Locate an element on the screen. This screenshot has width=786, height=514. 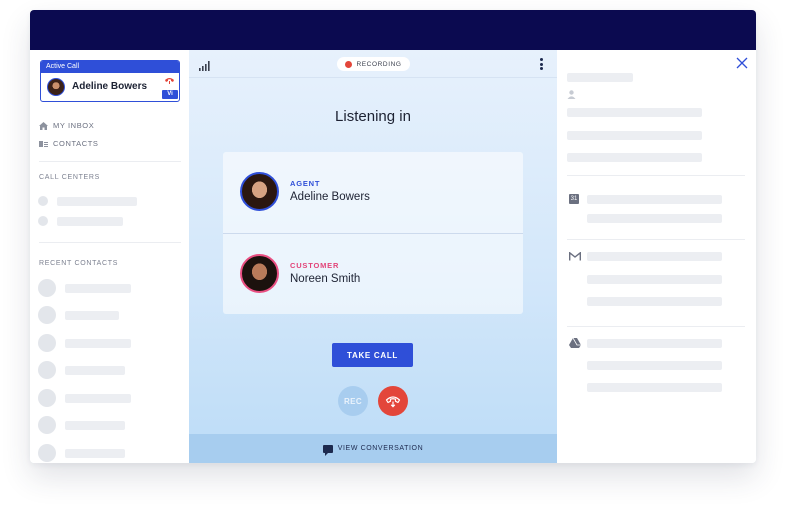
call-toolbar: RECORDING is located at coordinates (373, 64).